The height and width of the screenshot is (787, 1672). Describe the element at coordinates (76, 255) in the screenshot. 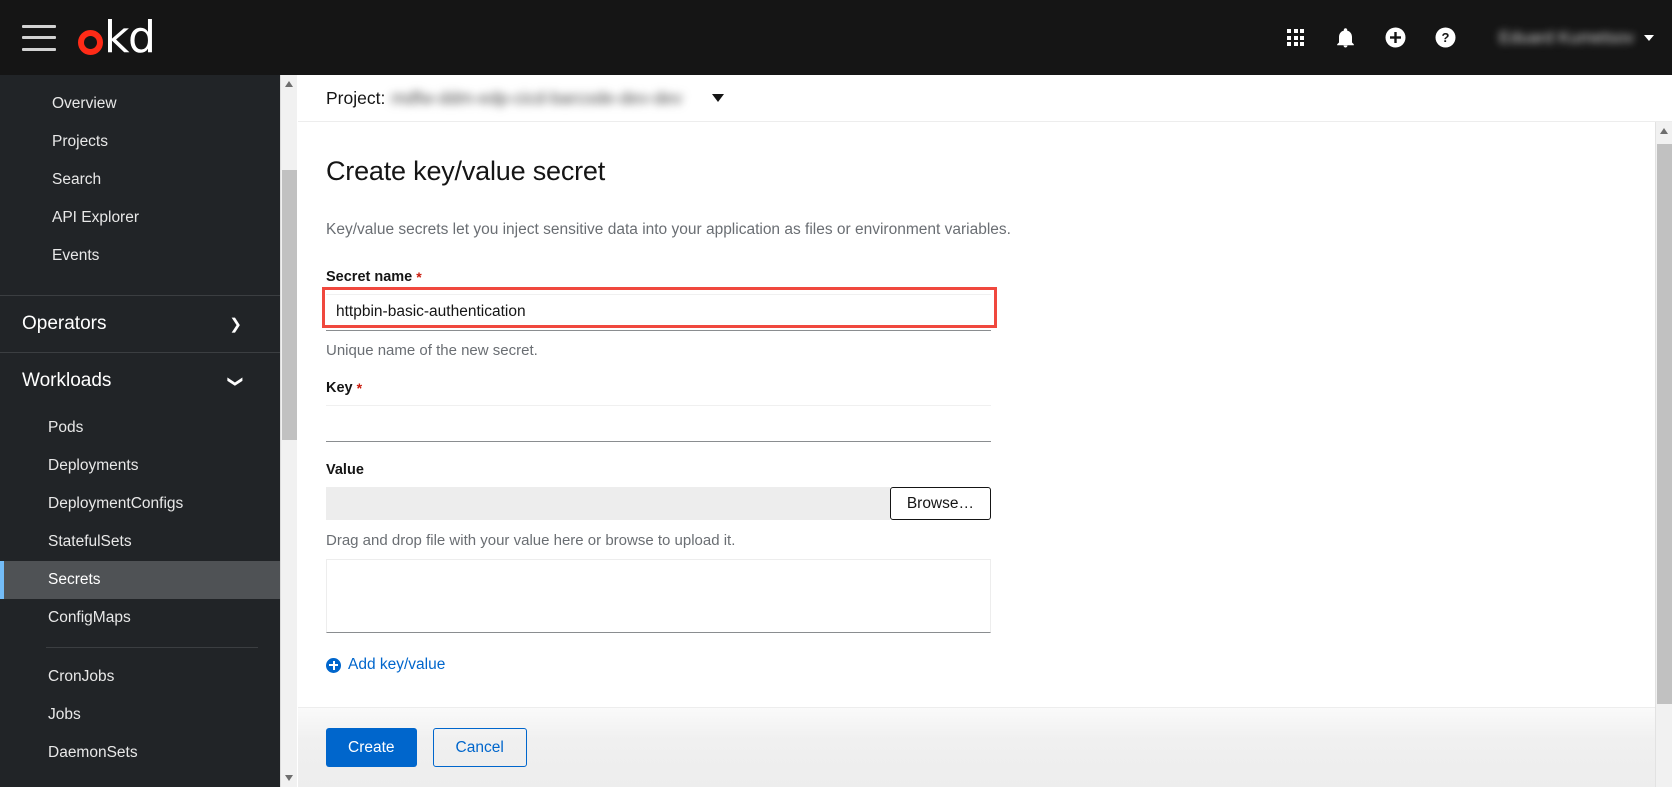

I see `sidebar-item-label: Events` at that location.